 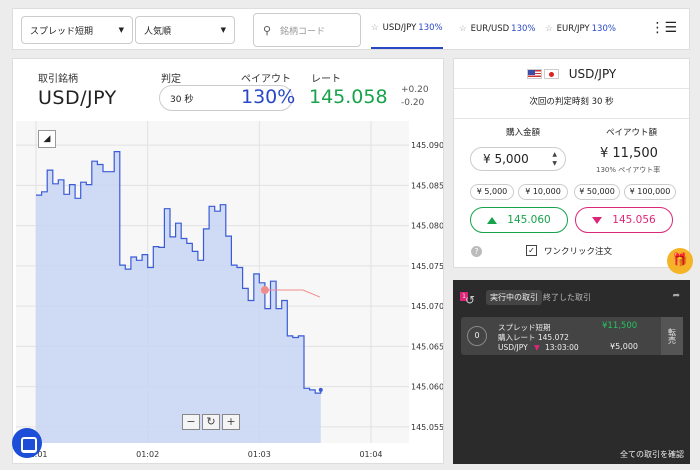 I want to click on zoom-out-button: −, so click(x=191, y=422).